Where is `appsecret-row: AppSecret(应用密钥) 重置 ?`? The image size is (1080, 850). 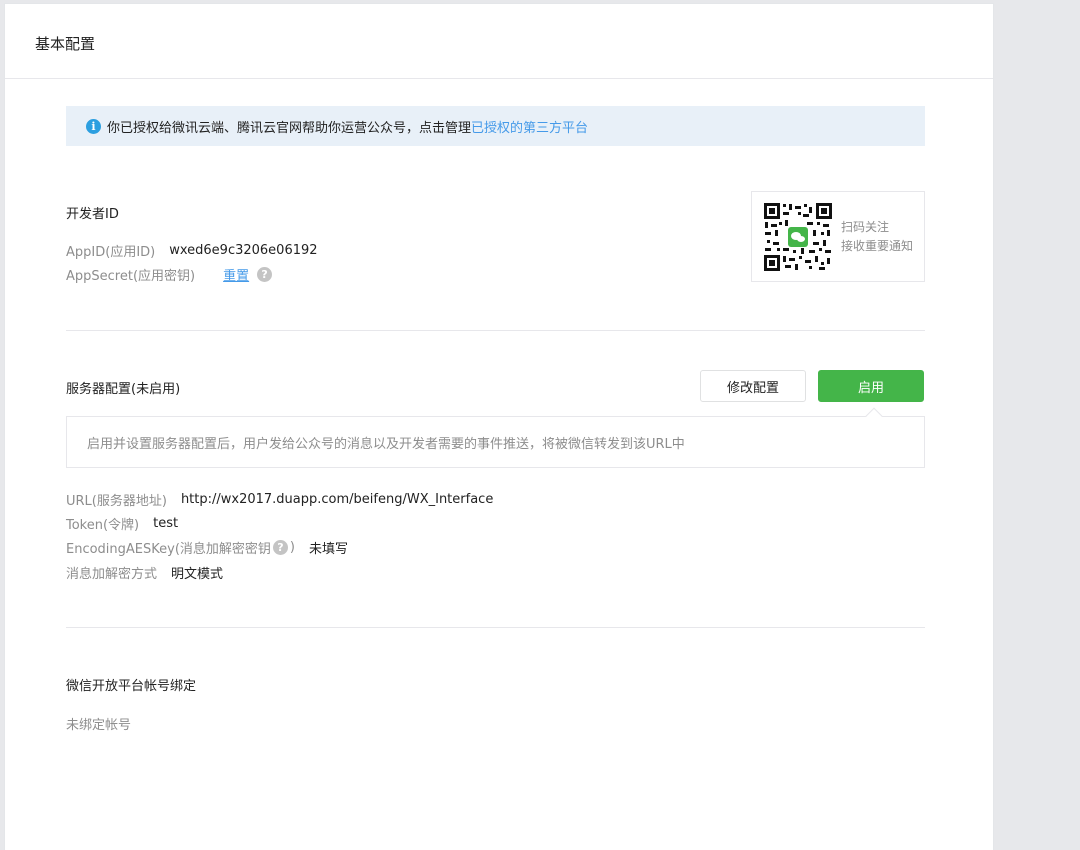
appsecret-row: AppSecret(应用密钥) 重置 ? is located at coordinates (169, 274).